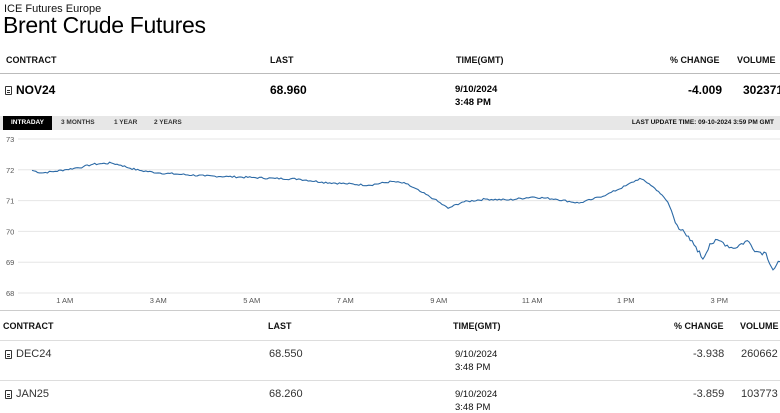 The image size is (780, 413). What do you see at coordinates (709, 394) in the screenshot?
I see `percent-change: -3.859` at bounding box center [709, 394].